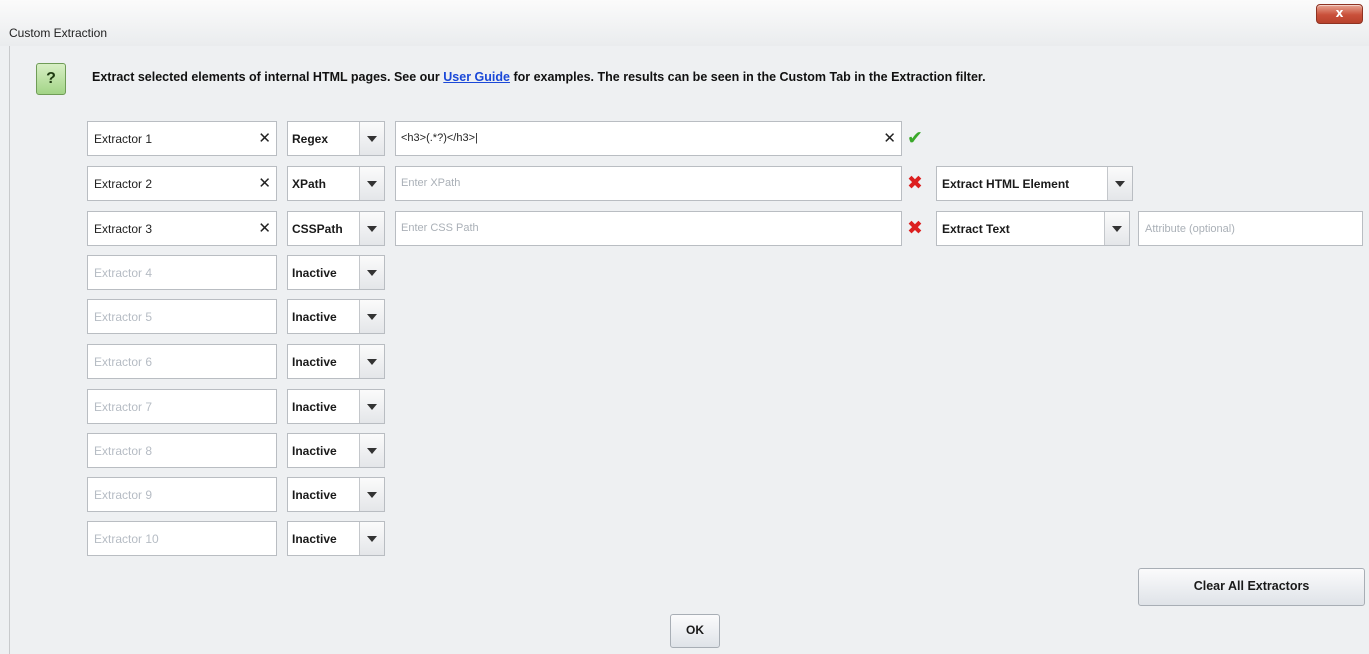 The height and width of the screenshot is (654, 1369). Describe the element at coordinates (976, 229) in the screenshot. I see `extract-mode-value: Extract Text` at that location.